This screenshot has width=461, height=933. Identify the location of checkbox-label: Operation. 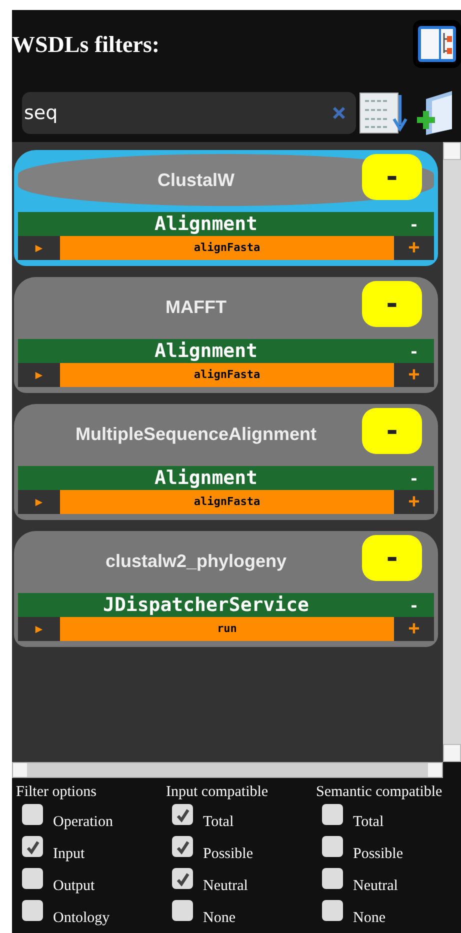
(83, 822).